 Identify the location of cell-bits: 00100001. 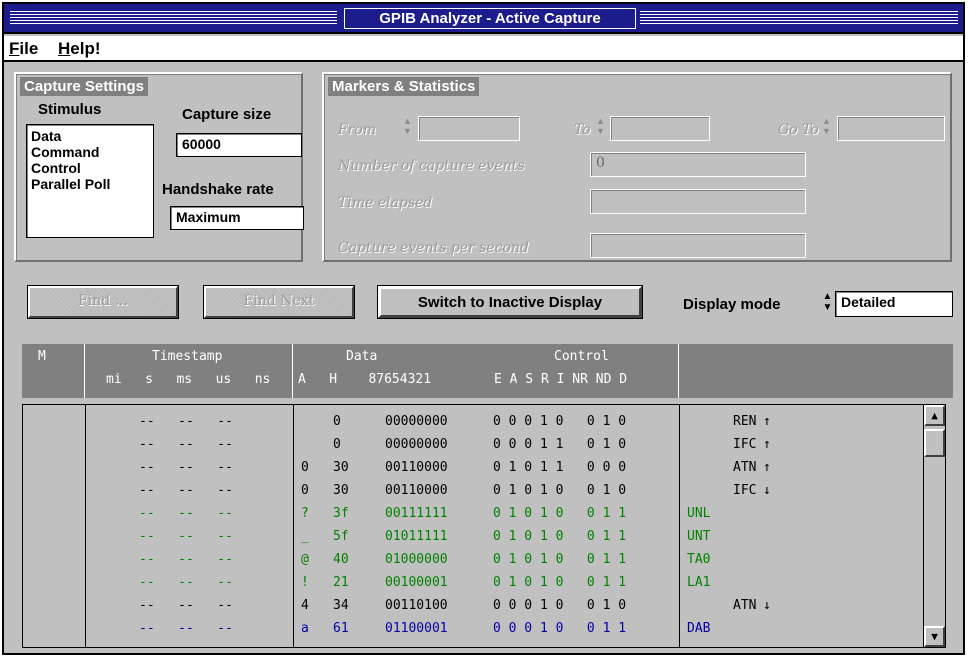
(416, 582).